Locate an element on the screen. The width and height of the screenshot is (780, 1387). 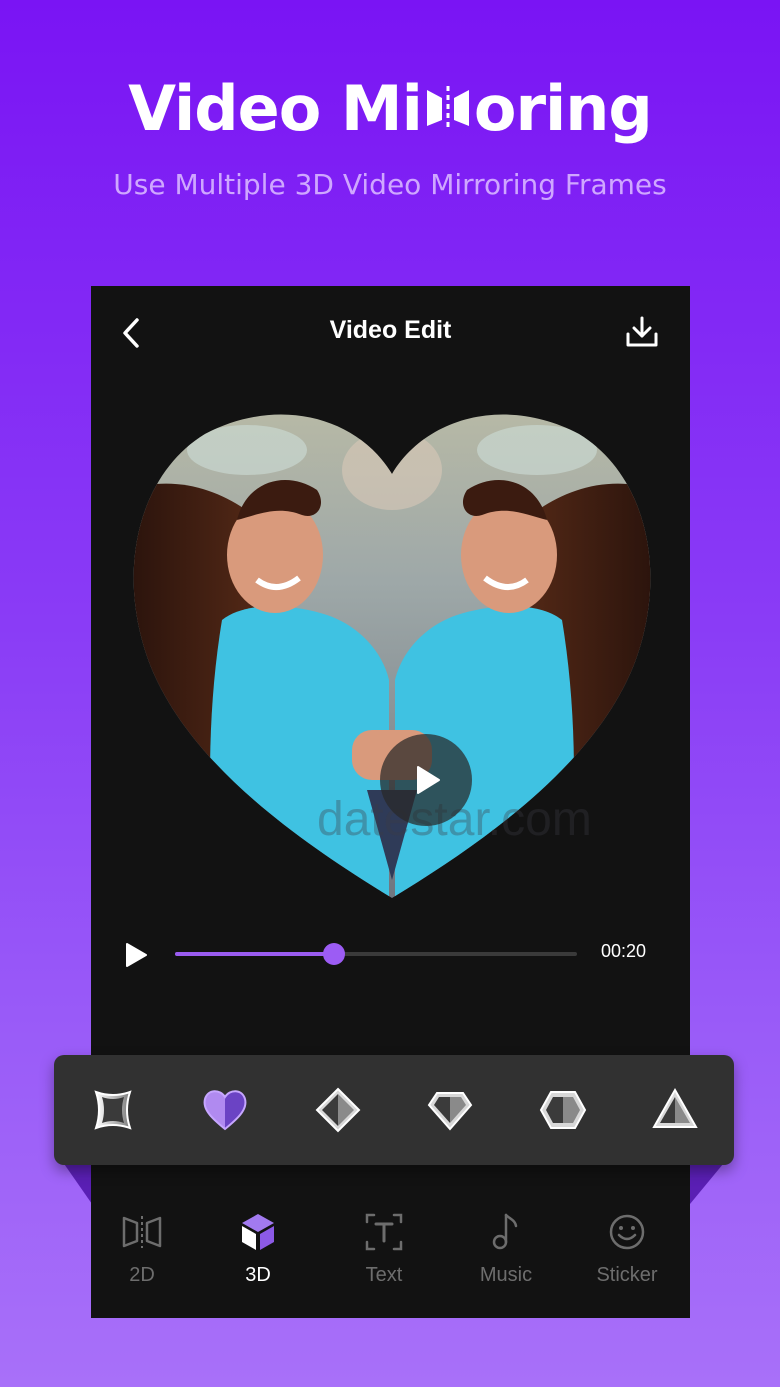
center-play-button is located at coordinates (426, 780).